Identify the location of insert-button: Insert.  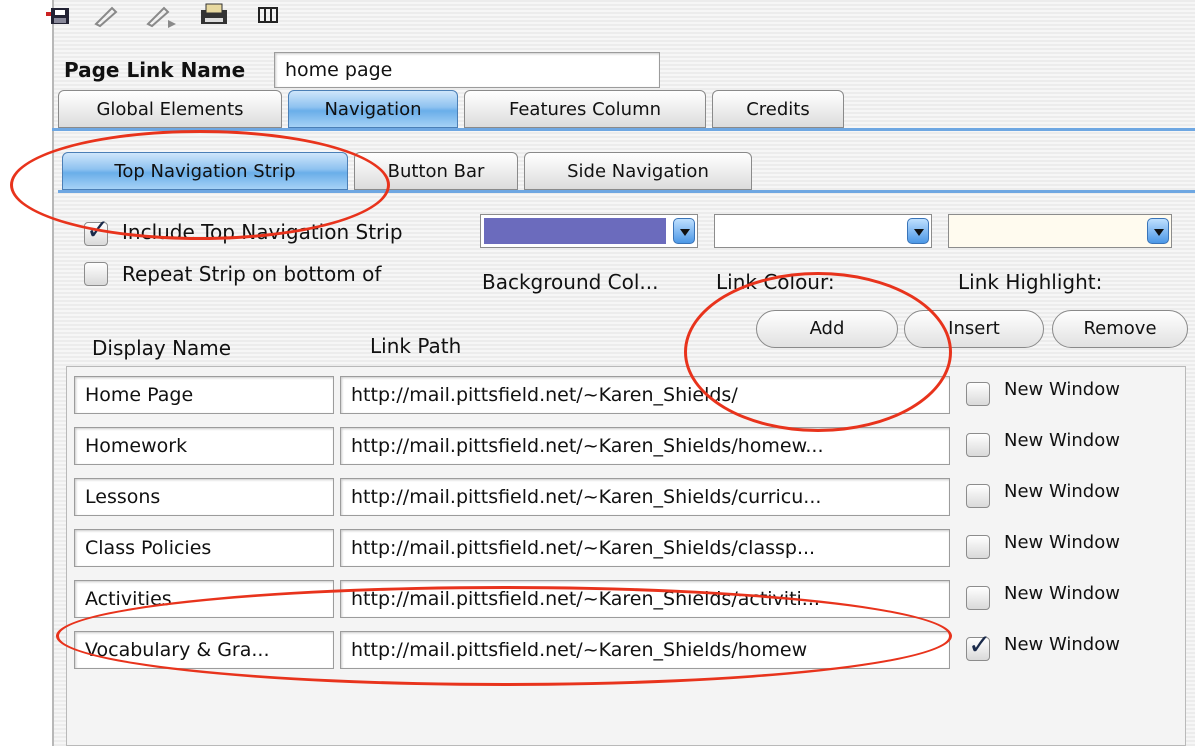
(974, 329).